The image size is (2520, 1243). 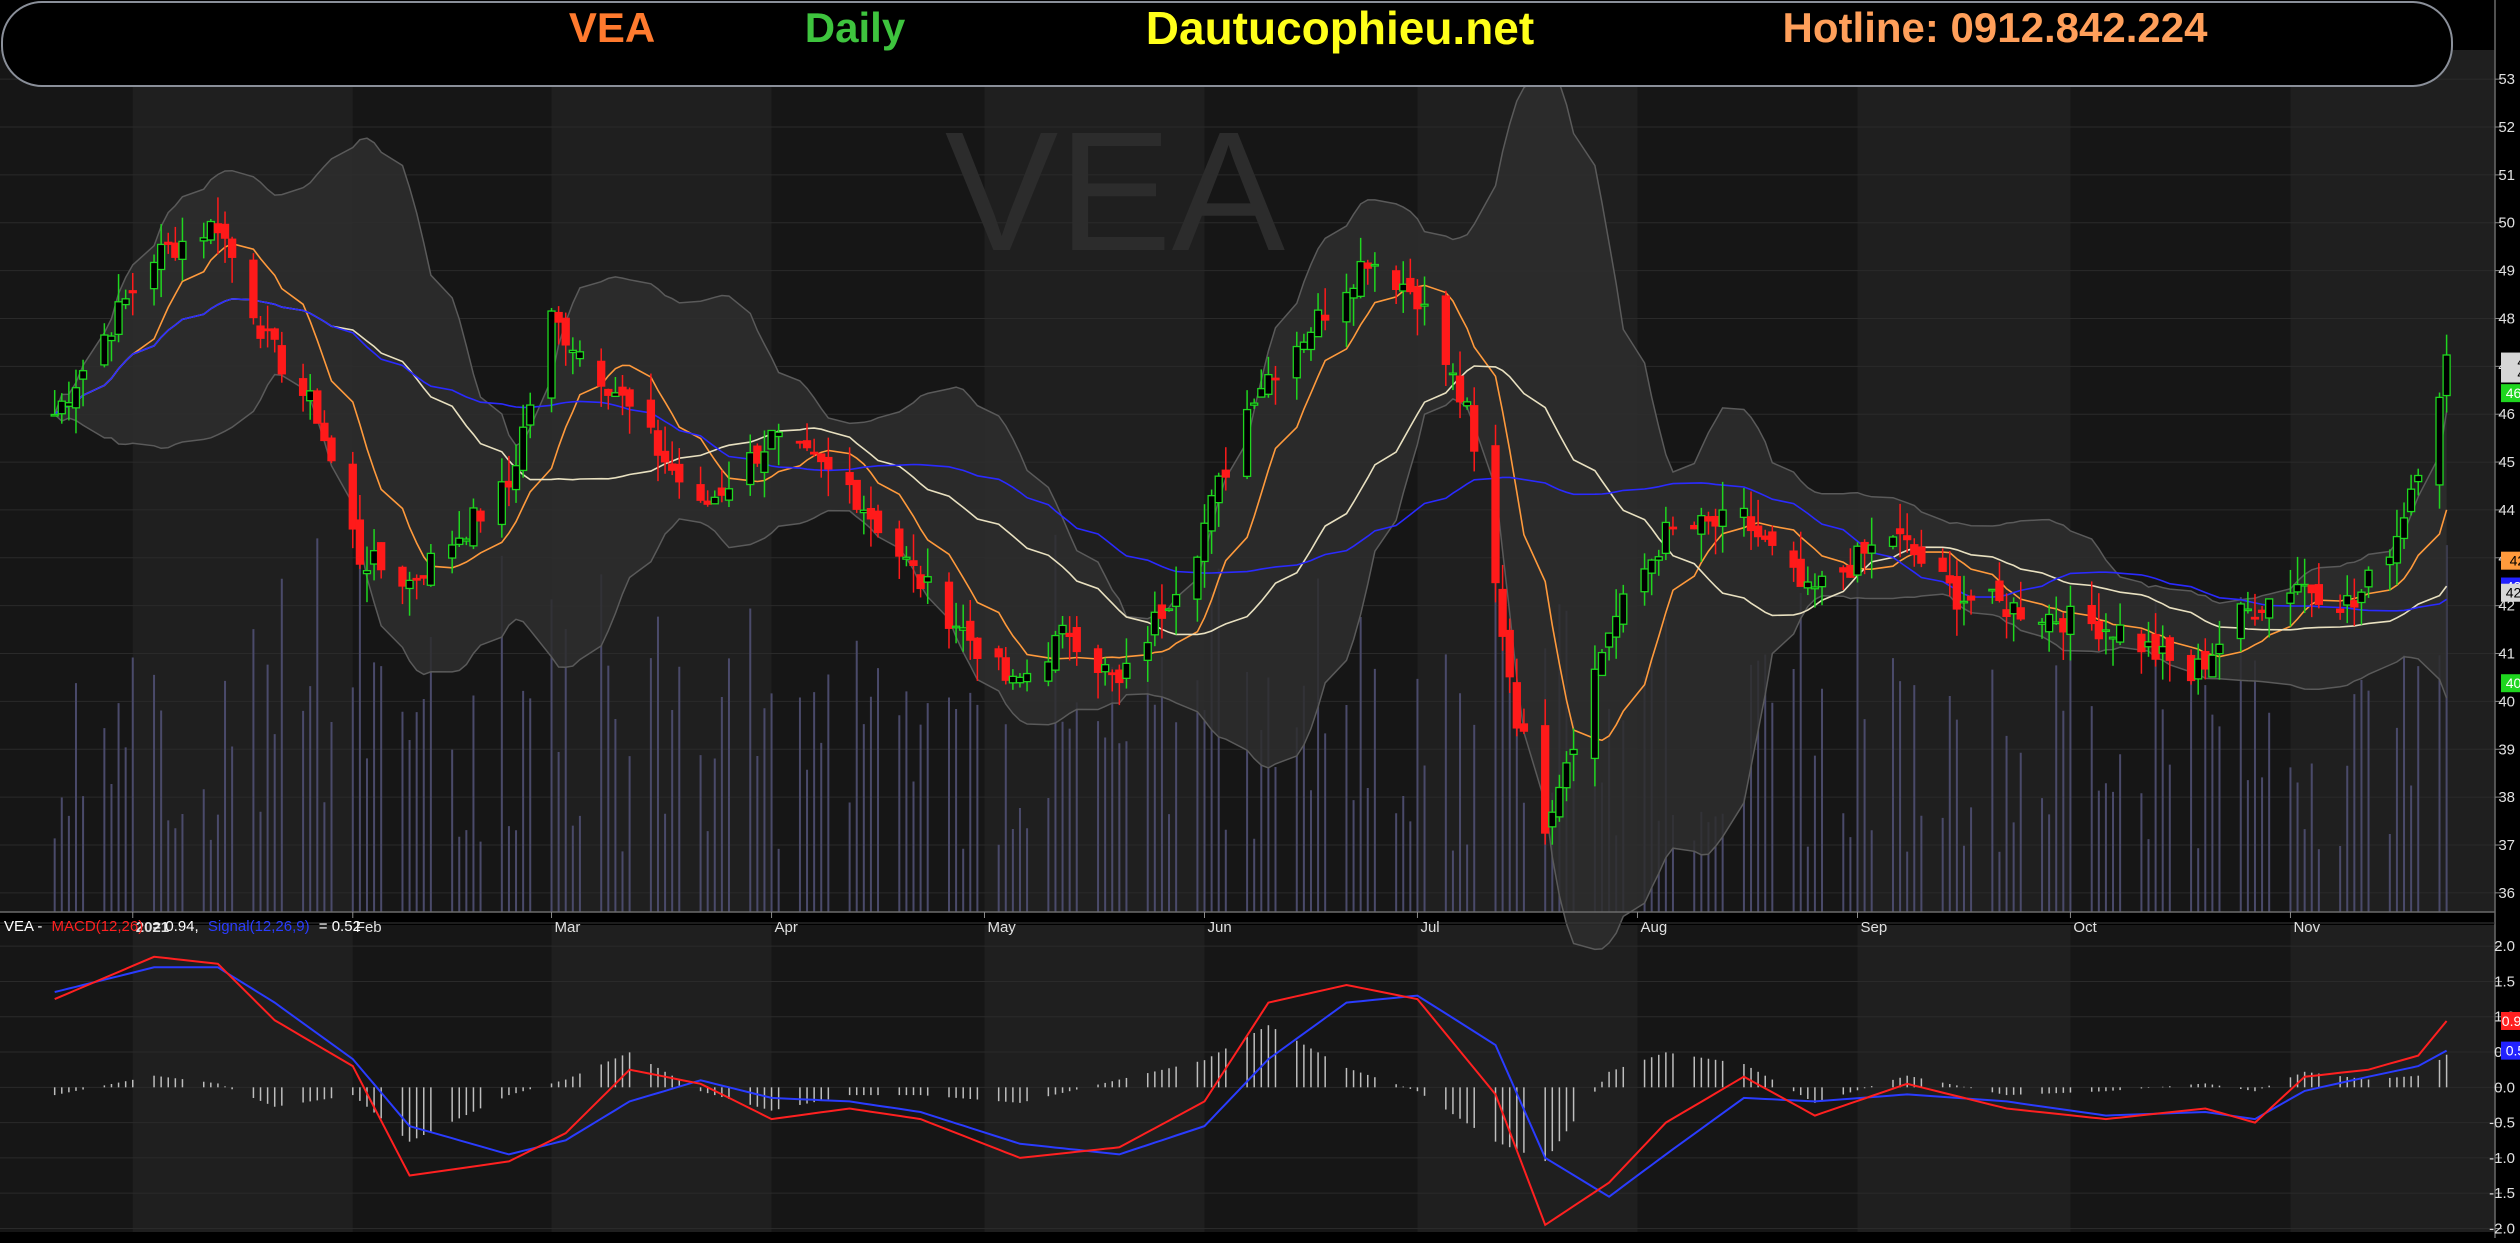 I want to click on price-tick-label: 53, so click(x=2506, y=79).